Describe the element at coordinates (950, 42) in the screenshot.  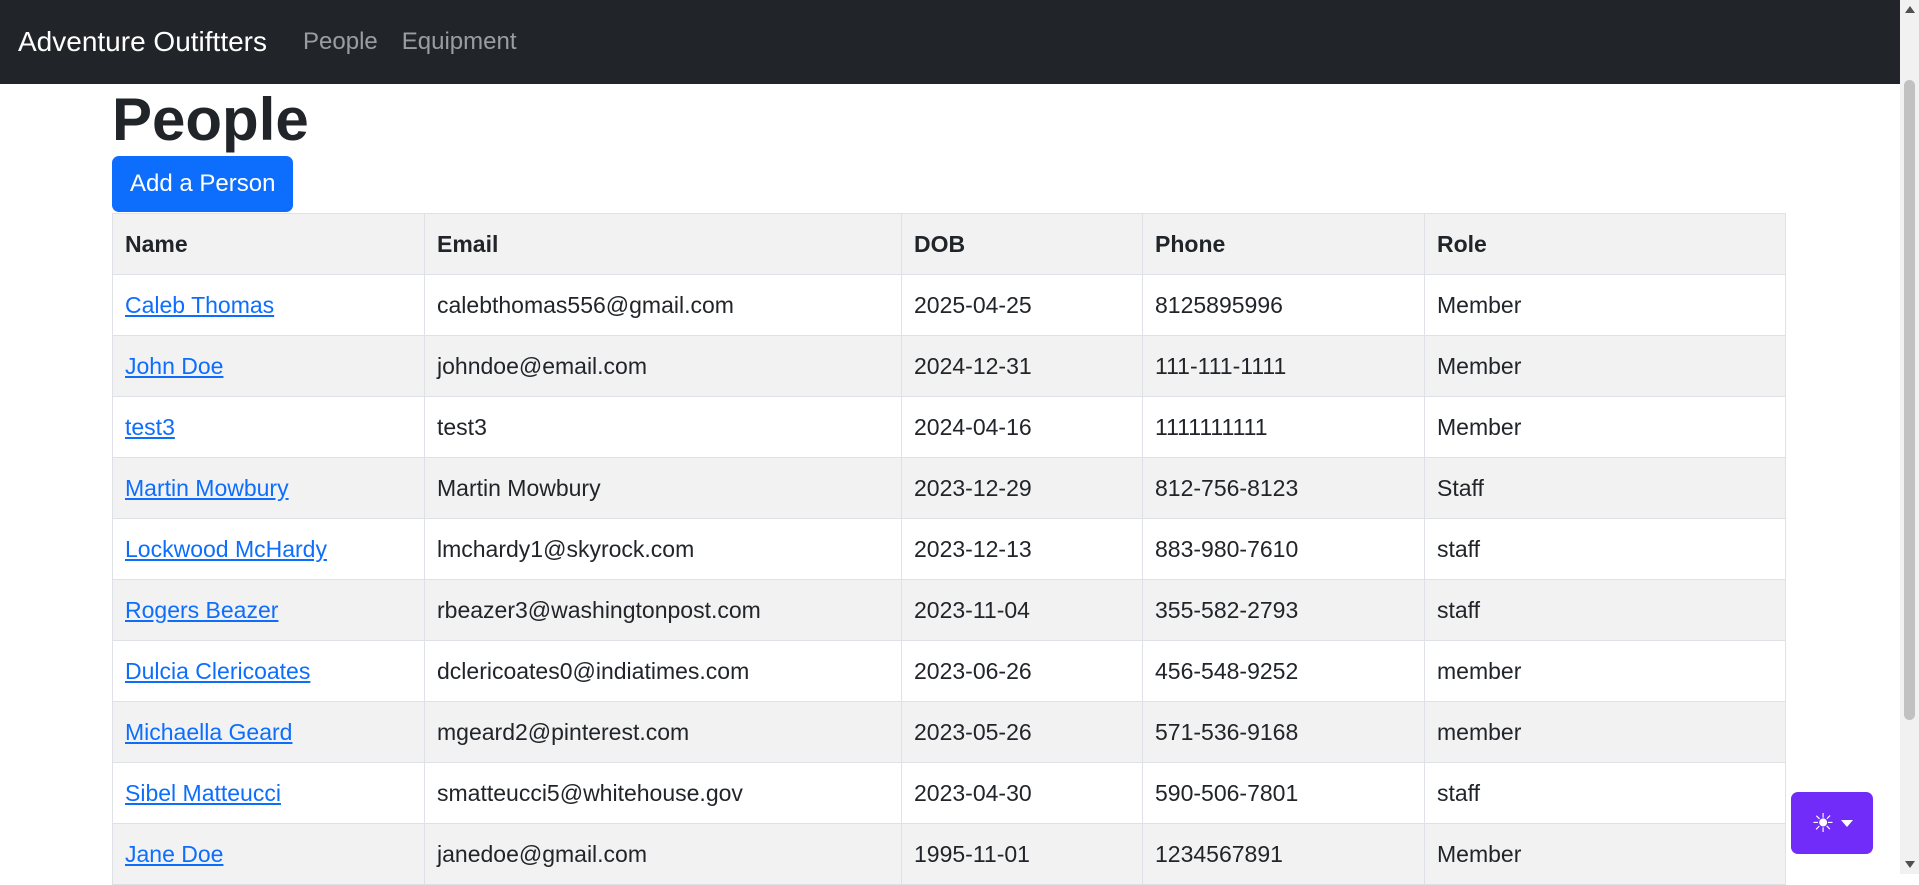
I see `top-navbar: Adventure Outiftters People Equipment` at that location.